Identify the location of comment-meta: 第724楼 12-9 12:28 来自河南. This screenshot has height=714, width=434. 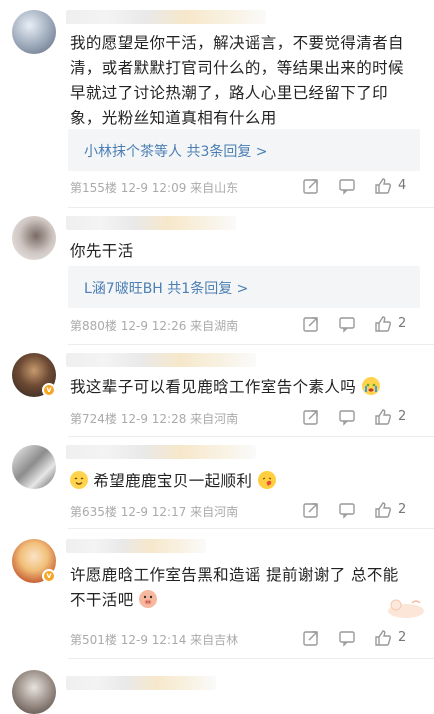
(154, 419).